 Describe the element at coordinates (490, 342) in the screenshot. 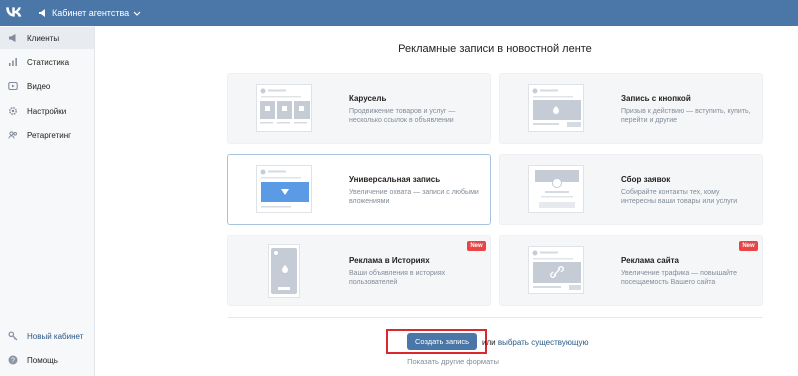

I see `or-prefix: или` at that location.